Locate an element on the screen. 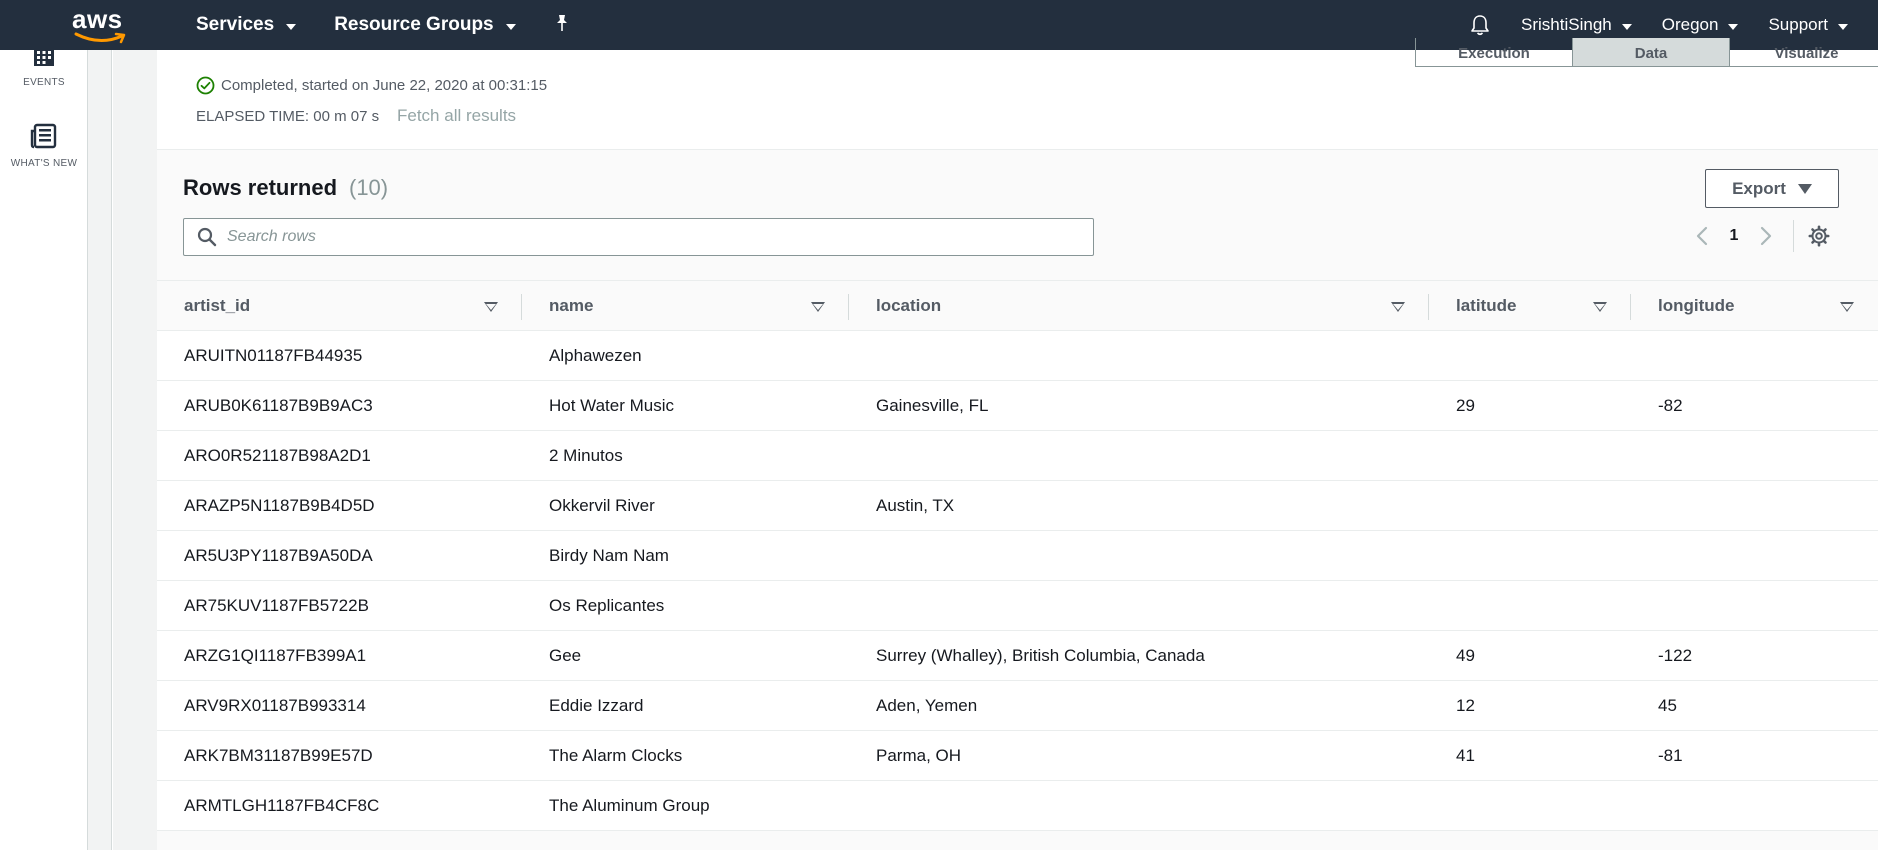 Image resolution: width=1878 pixels, height=850 pixels. tab-execution: Execution is located at coordinates (1494, 52).